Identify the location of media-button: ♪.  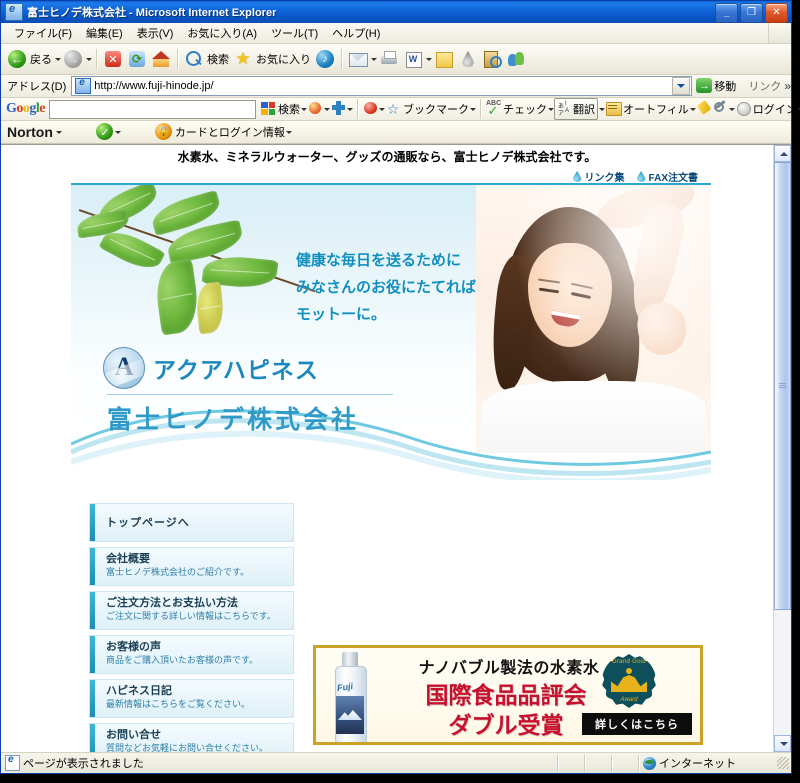
(325, 59).